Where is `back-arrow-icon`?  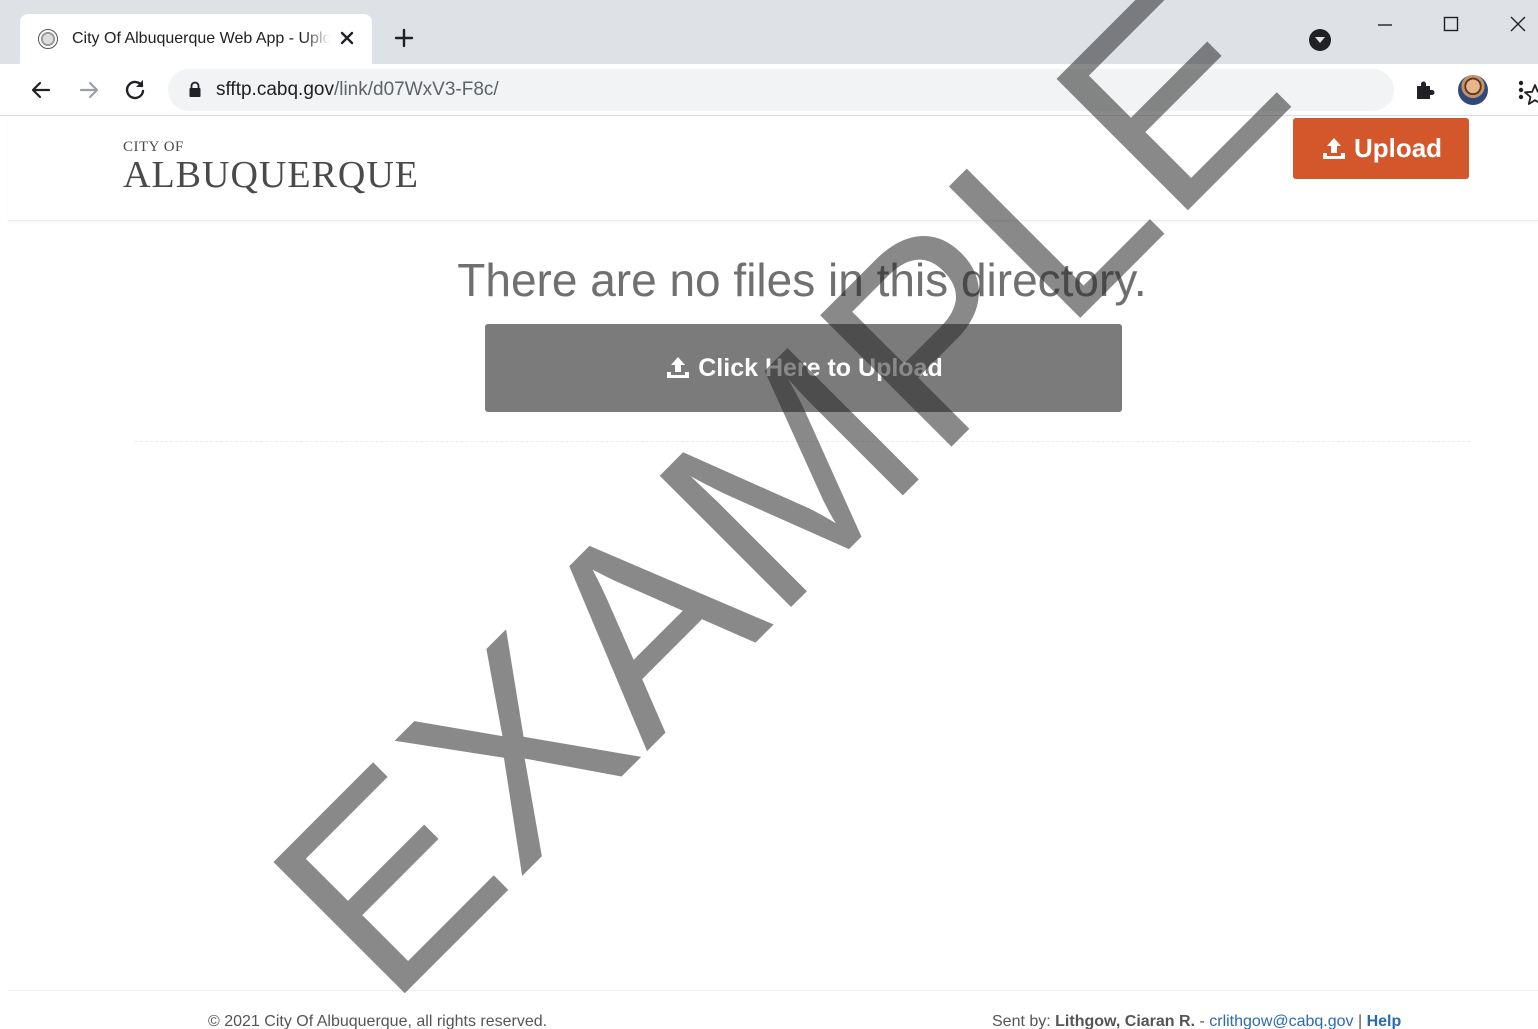 back-arrow-icon is located at coordinates (41, 90).